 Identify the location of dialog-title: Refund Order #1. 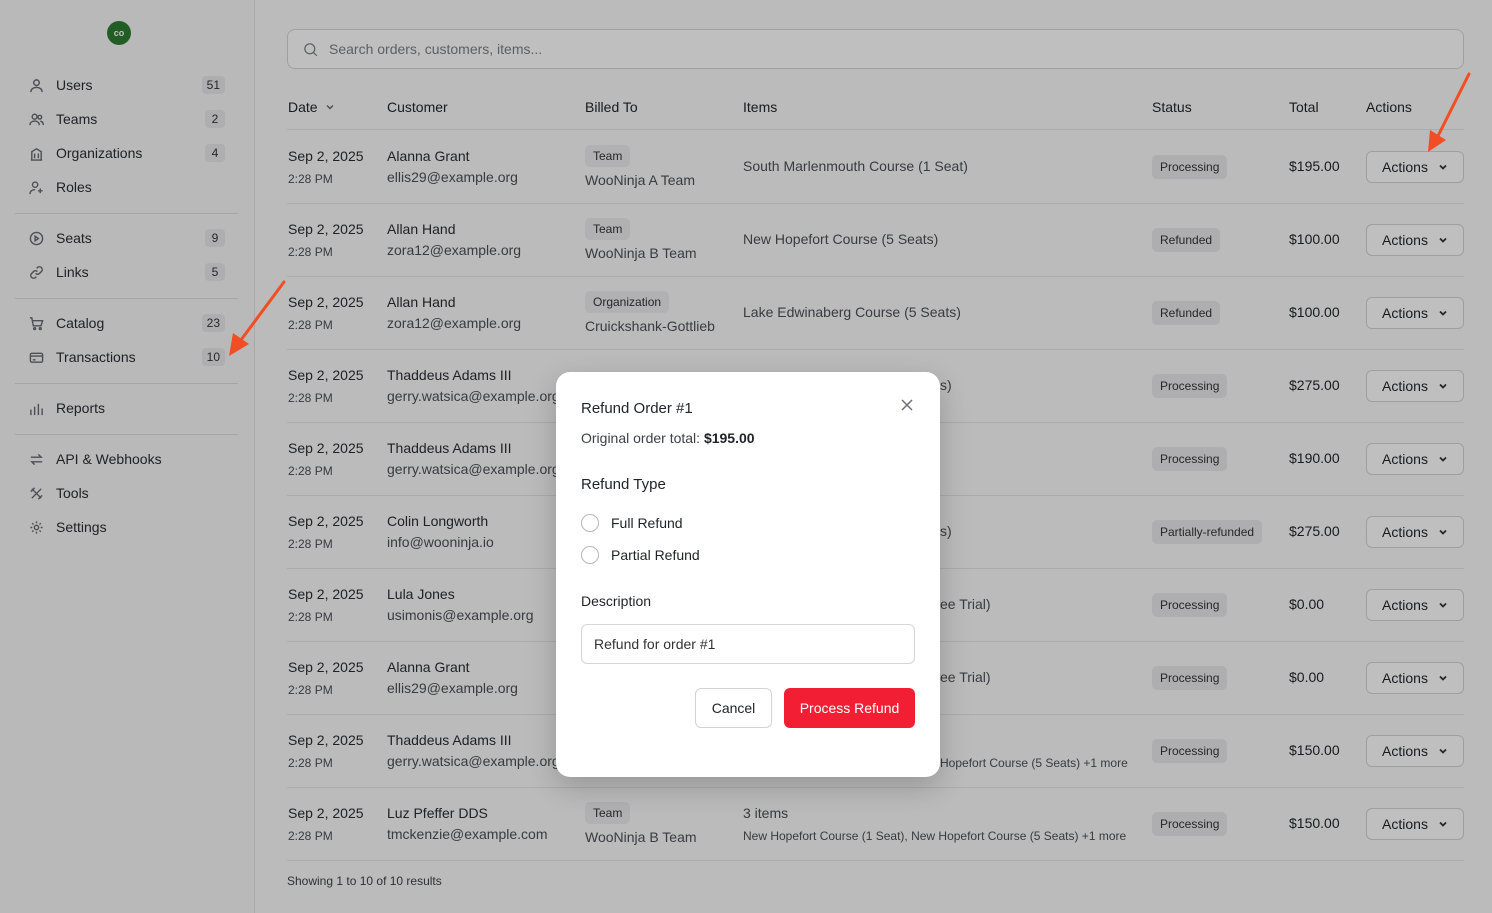
(637, 408).